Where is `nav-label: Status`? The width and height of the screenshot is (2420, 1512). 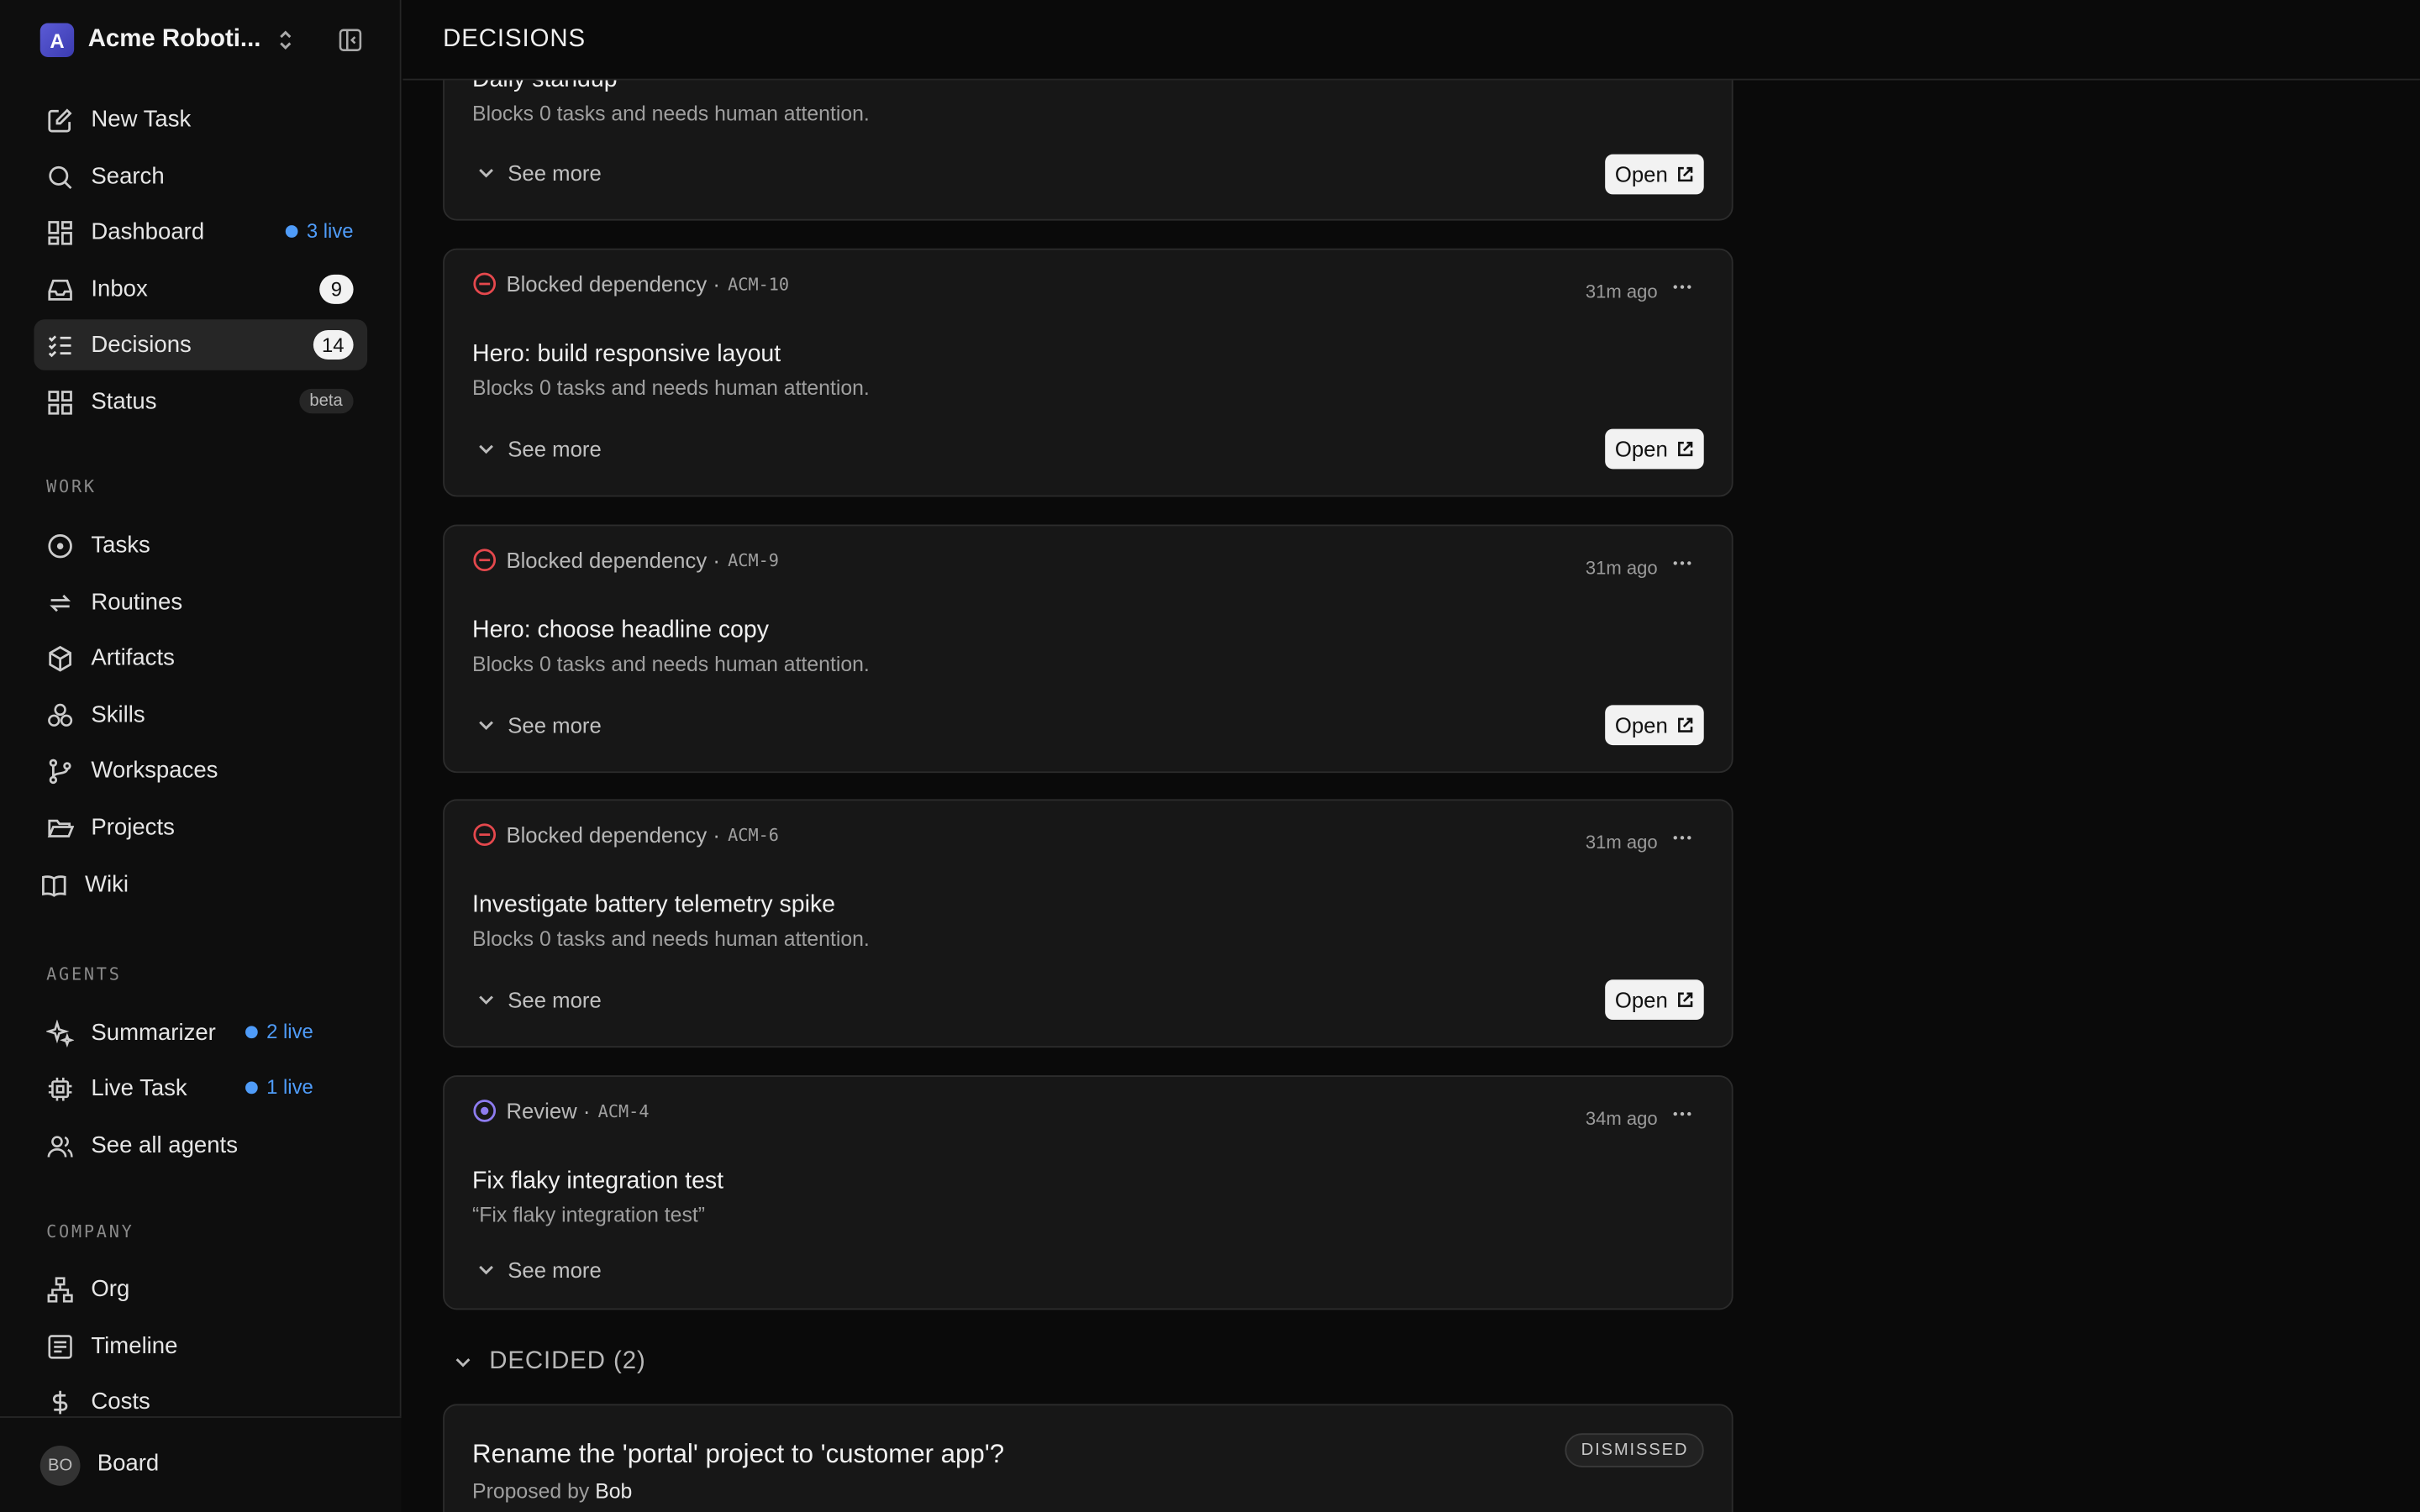 nav-label: Status is located at coordinates (124, 402).